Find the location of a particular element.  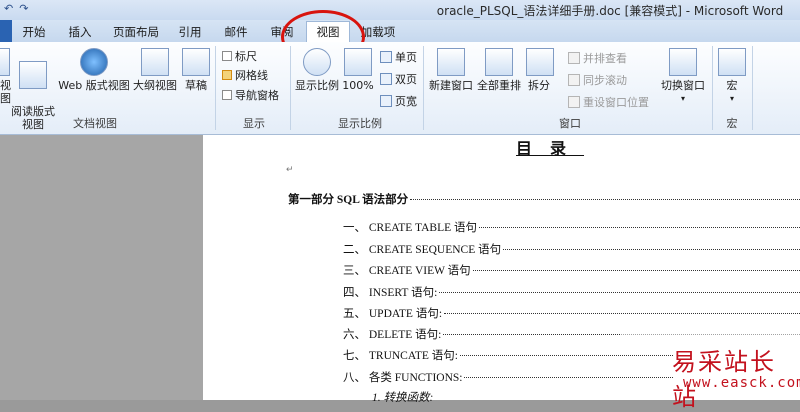

tab-home: 开始 is located at coordinates (34, 32).